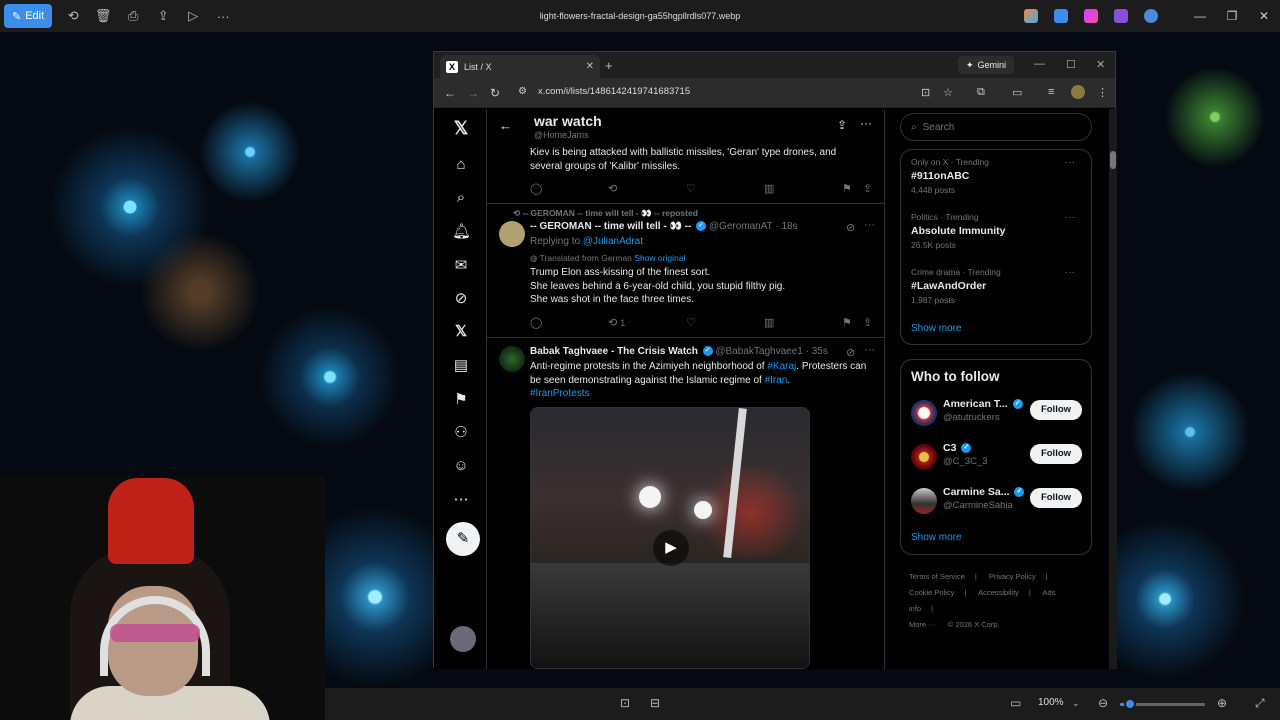 The image size is (1280, 720). What do you see at coordinates (671, 548) in the screenshot?
I see `play-icon: ▶` at bounding box center [671, 548].